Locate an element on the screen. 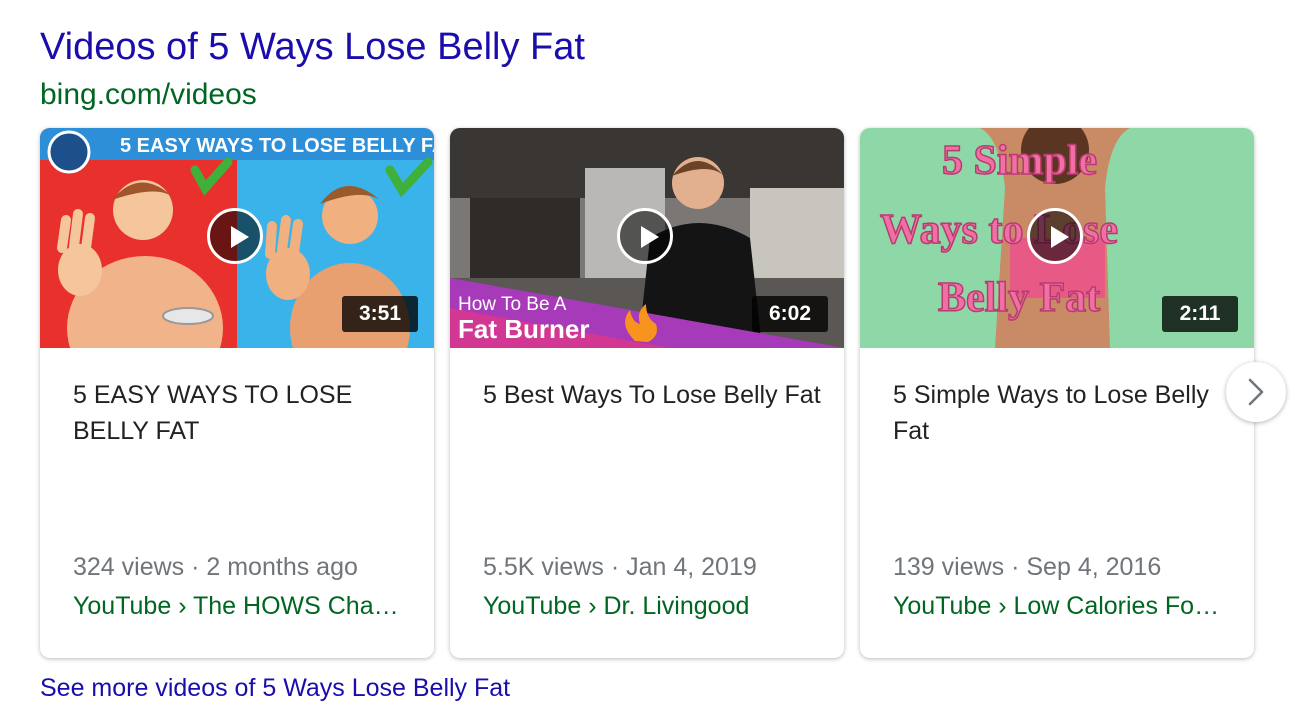 Image resolution: width=1296 pixels, height=724 pixels. video-meta: 324 views · 2 months ago is located at coordinates (215, 567).